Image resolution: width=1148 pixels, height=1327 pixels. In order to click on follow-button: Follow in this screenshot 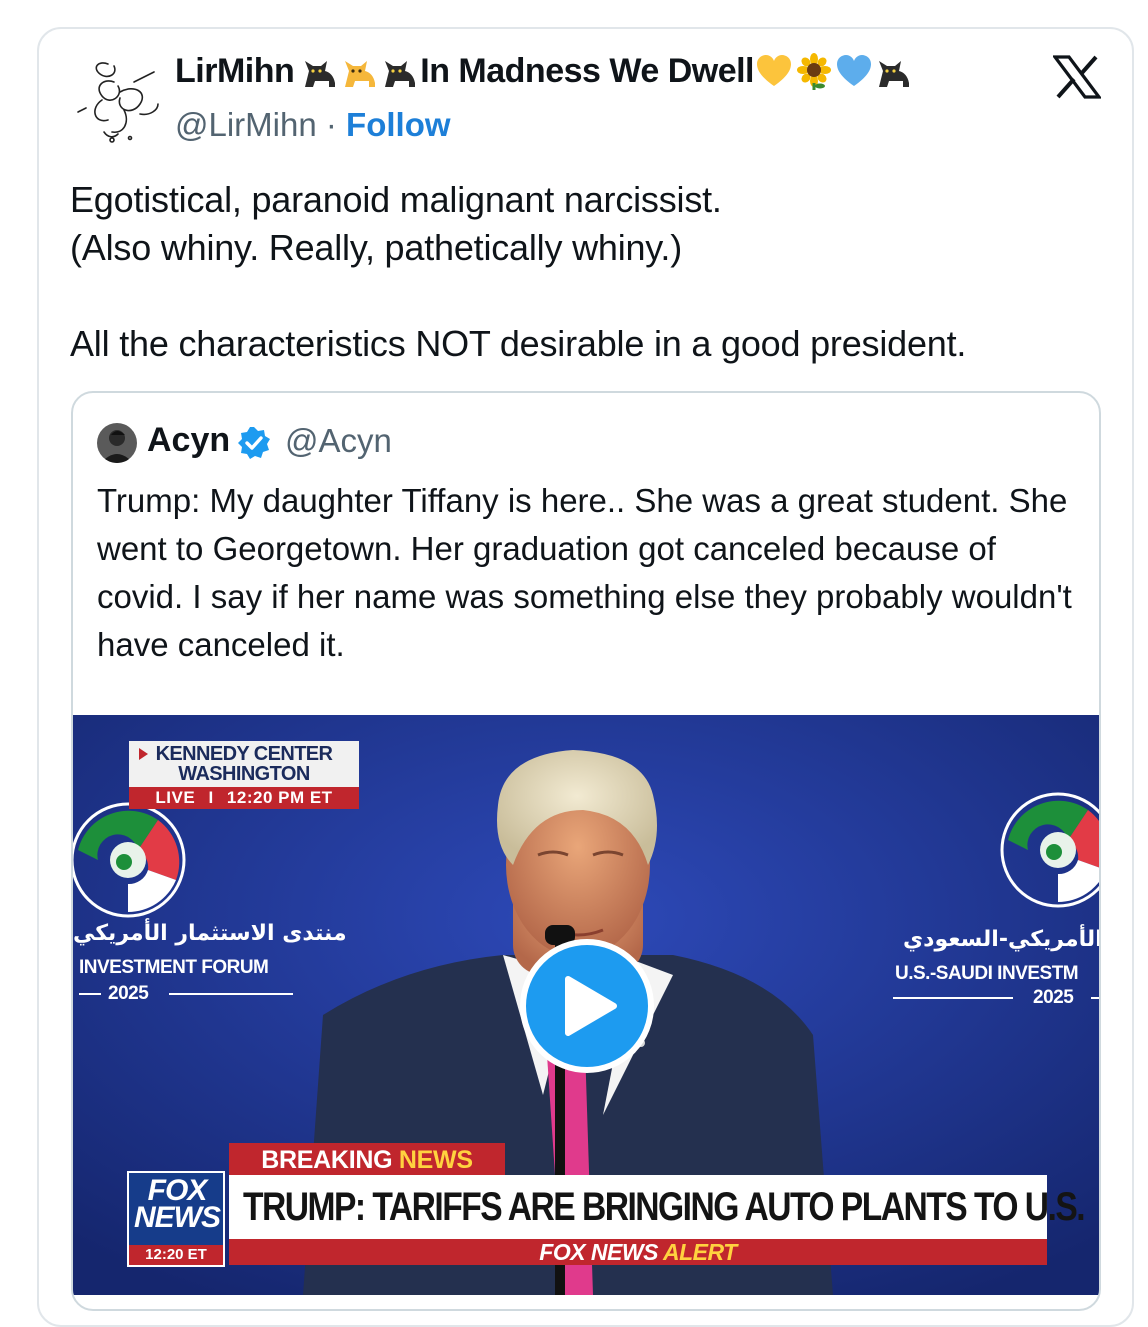, I will do `click(398, 124)`.